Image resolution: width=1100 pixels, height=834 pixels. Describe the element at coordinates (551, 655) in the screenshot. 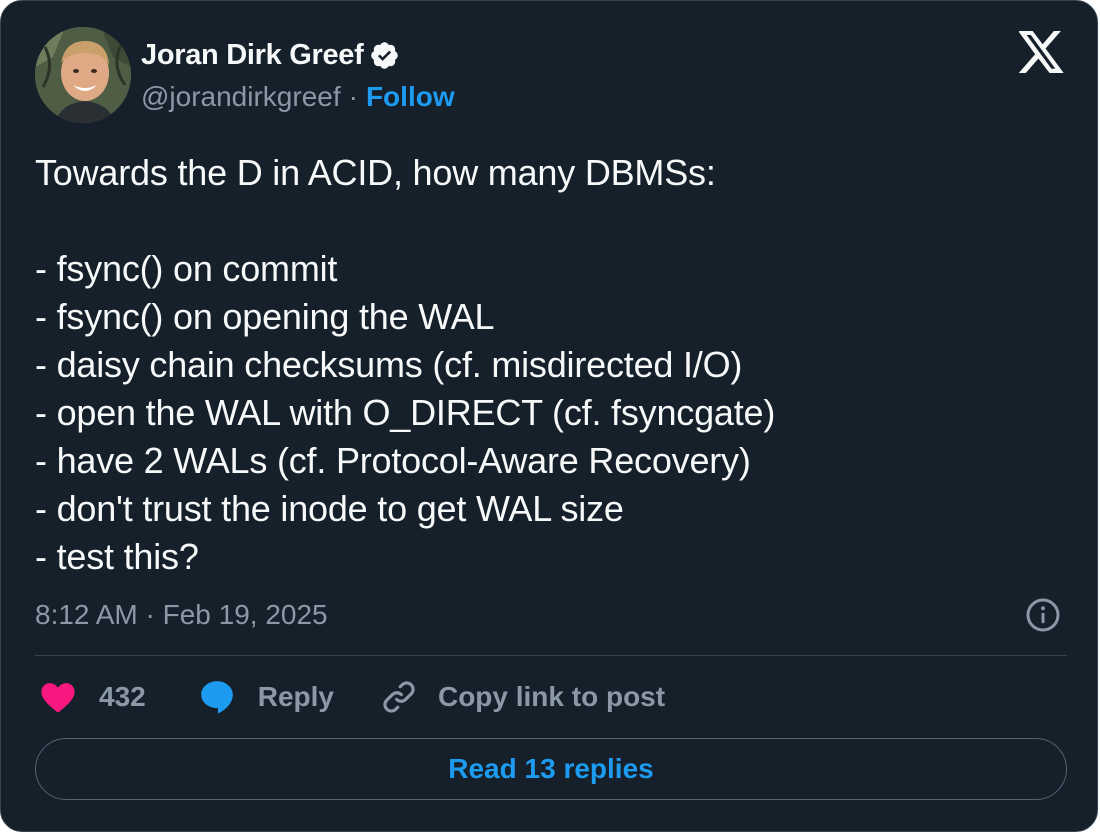

I see `divider` at that location.